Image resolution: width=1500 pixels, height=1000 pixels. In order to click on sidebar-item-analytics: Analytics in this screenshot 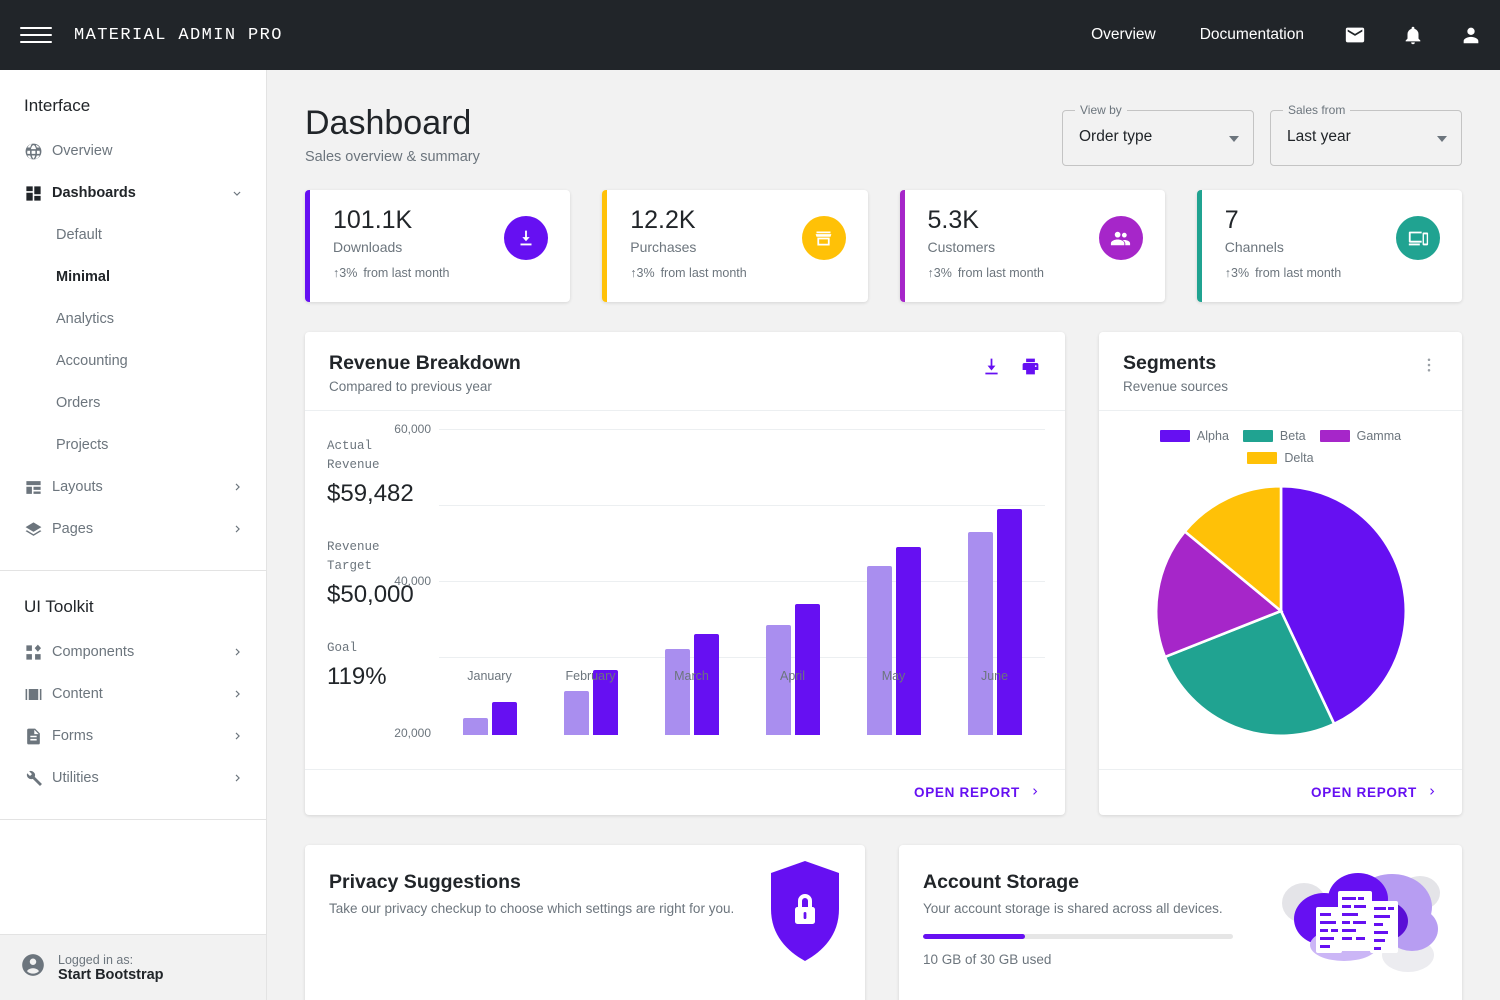, I will do `click(133, 319)`.